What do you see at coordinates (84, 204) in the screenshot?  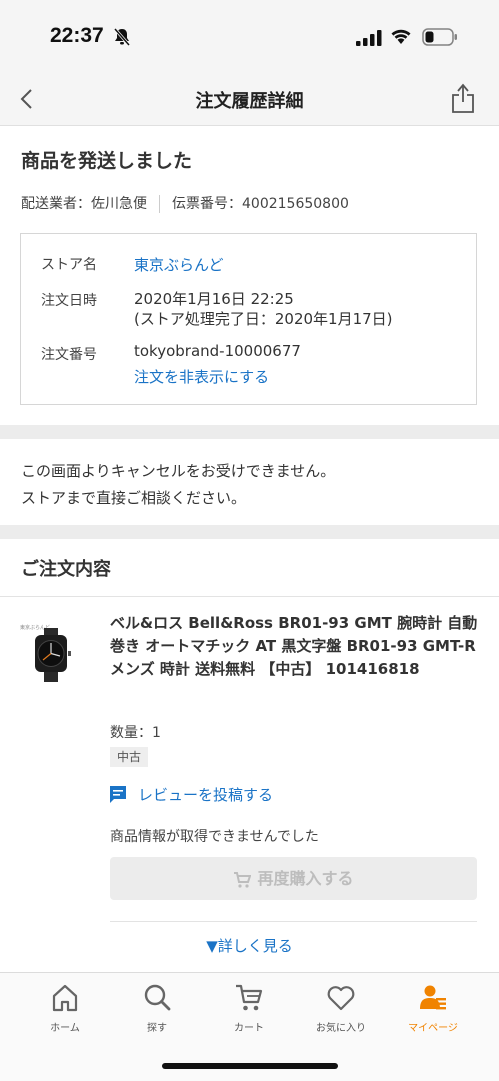 I see `carrier-text: 配送業者：佐川急便` at bounding box center [84, 204].